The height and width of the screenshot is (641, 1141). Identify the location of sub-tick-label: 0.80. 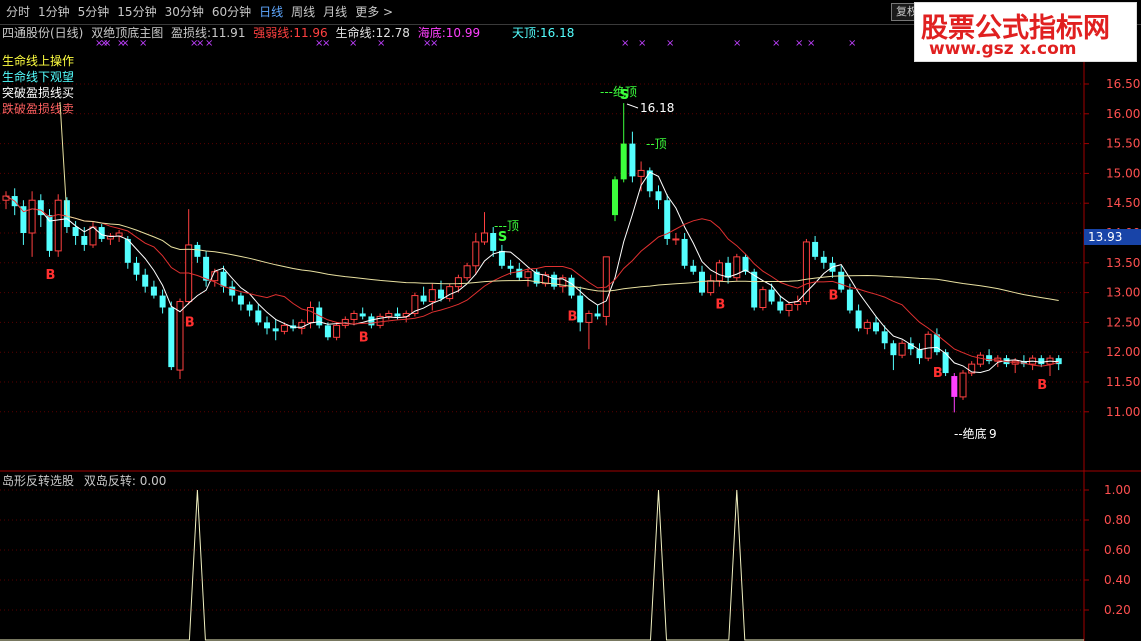
(1117, 520).